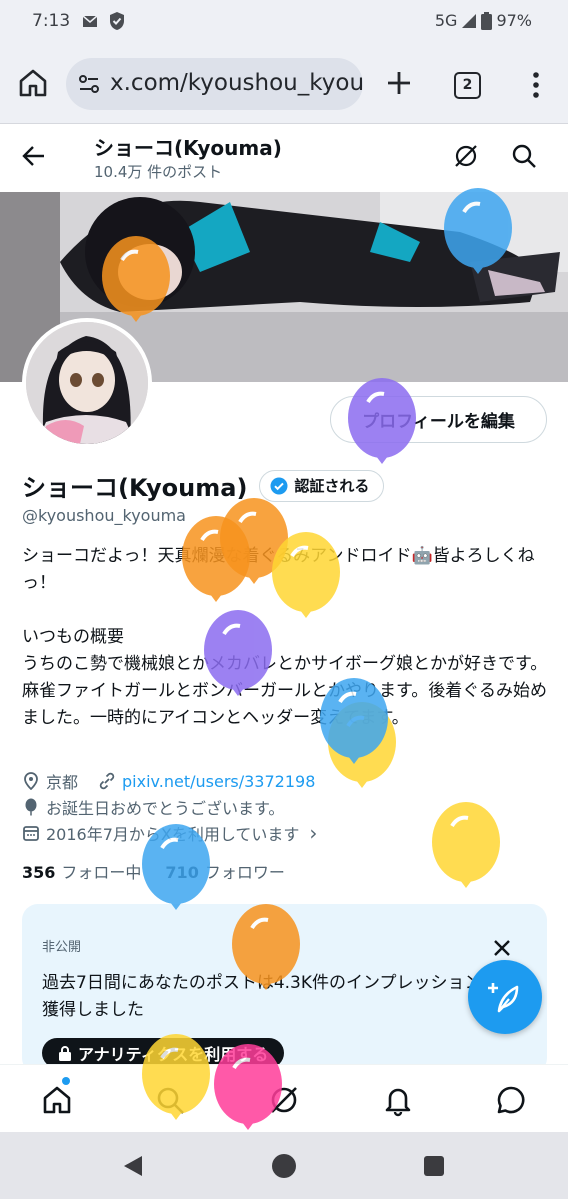 The height and width of the screenshot is (1199, 568). What do you see at coordinates (62, 947) in the screenshot?
I see `private-label: 非公開` at bounding box center [62, 947].